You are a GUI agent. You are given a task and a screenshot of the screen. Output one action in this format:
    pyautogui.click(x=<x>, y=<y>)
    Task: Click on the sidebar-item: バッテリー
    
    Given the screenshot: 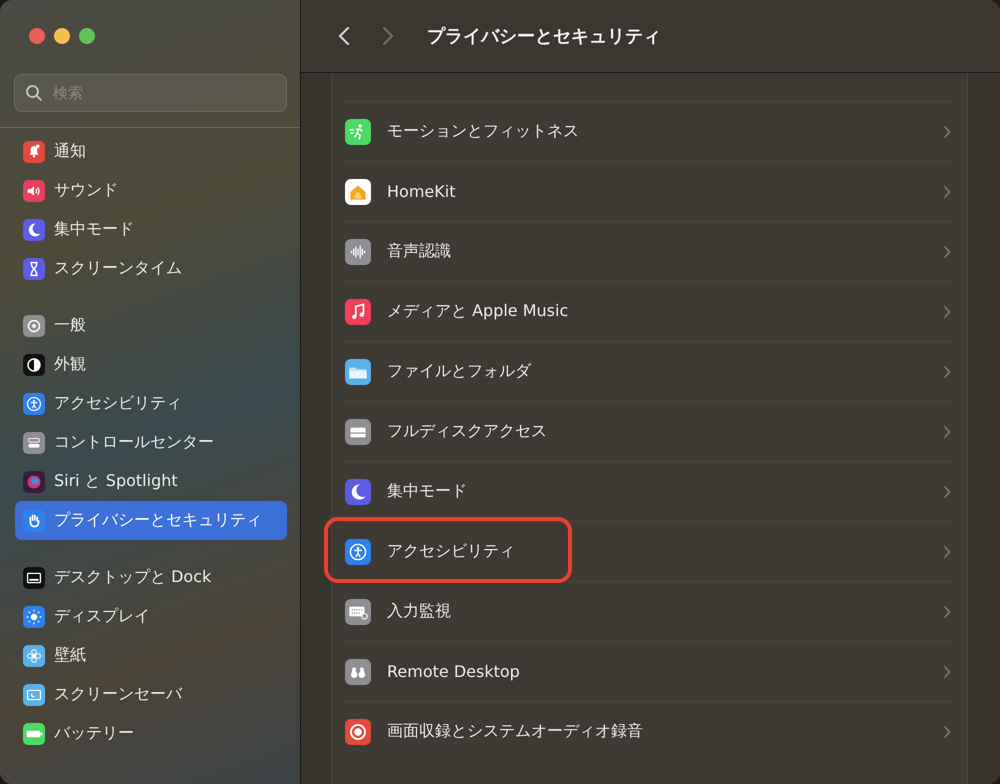 What is the action you would take?
    pyautogui.click(x=151, y=733)
    